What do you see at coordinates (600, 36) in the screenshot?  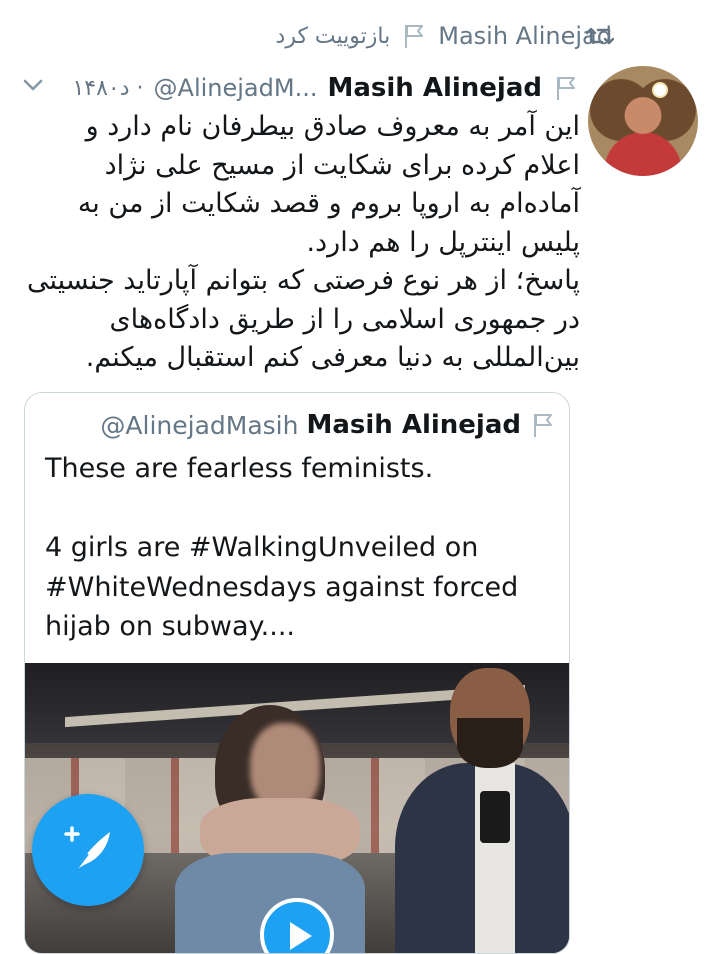 I see `retweet-icon` at bounding box center [600, 36].